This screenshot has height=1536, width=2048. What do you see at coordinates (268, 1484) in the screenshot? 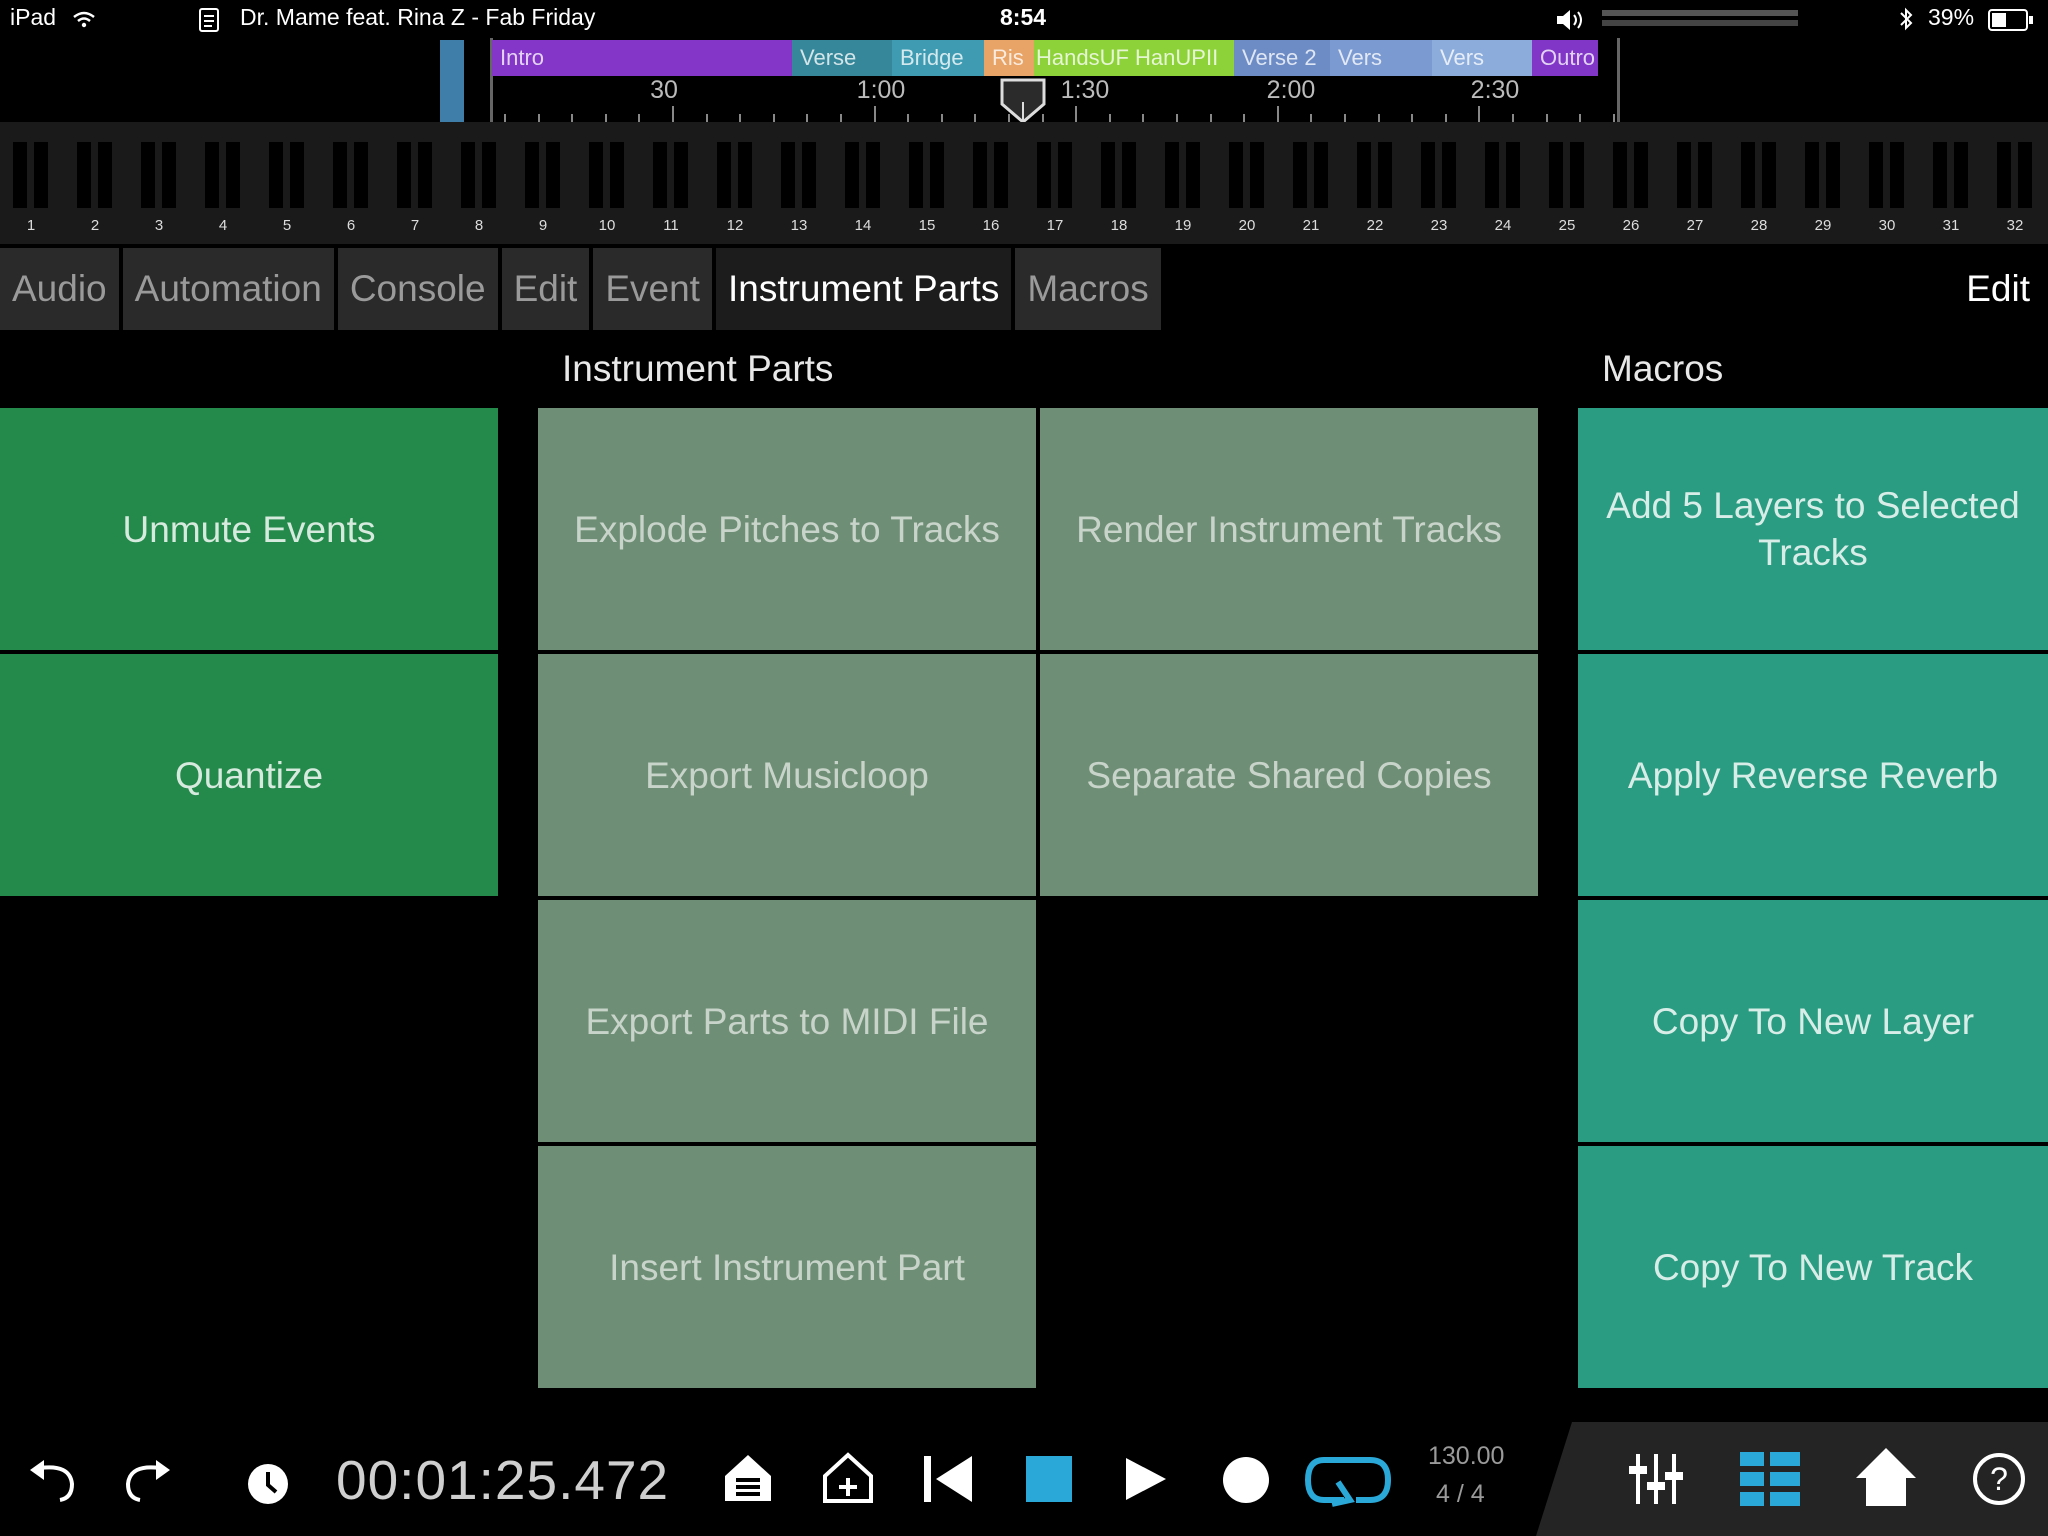
I see `clock-icon` at bounding box center [268, 1484].